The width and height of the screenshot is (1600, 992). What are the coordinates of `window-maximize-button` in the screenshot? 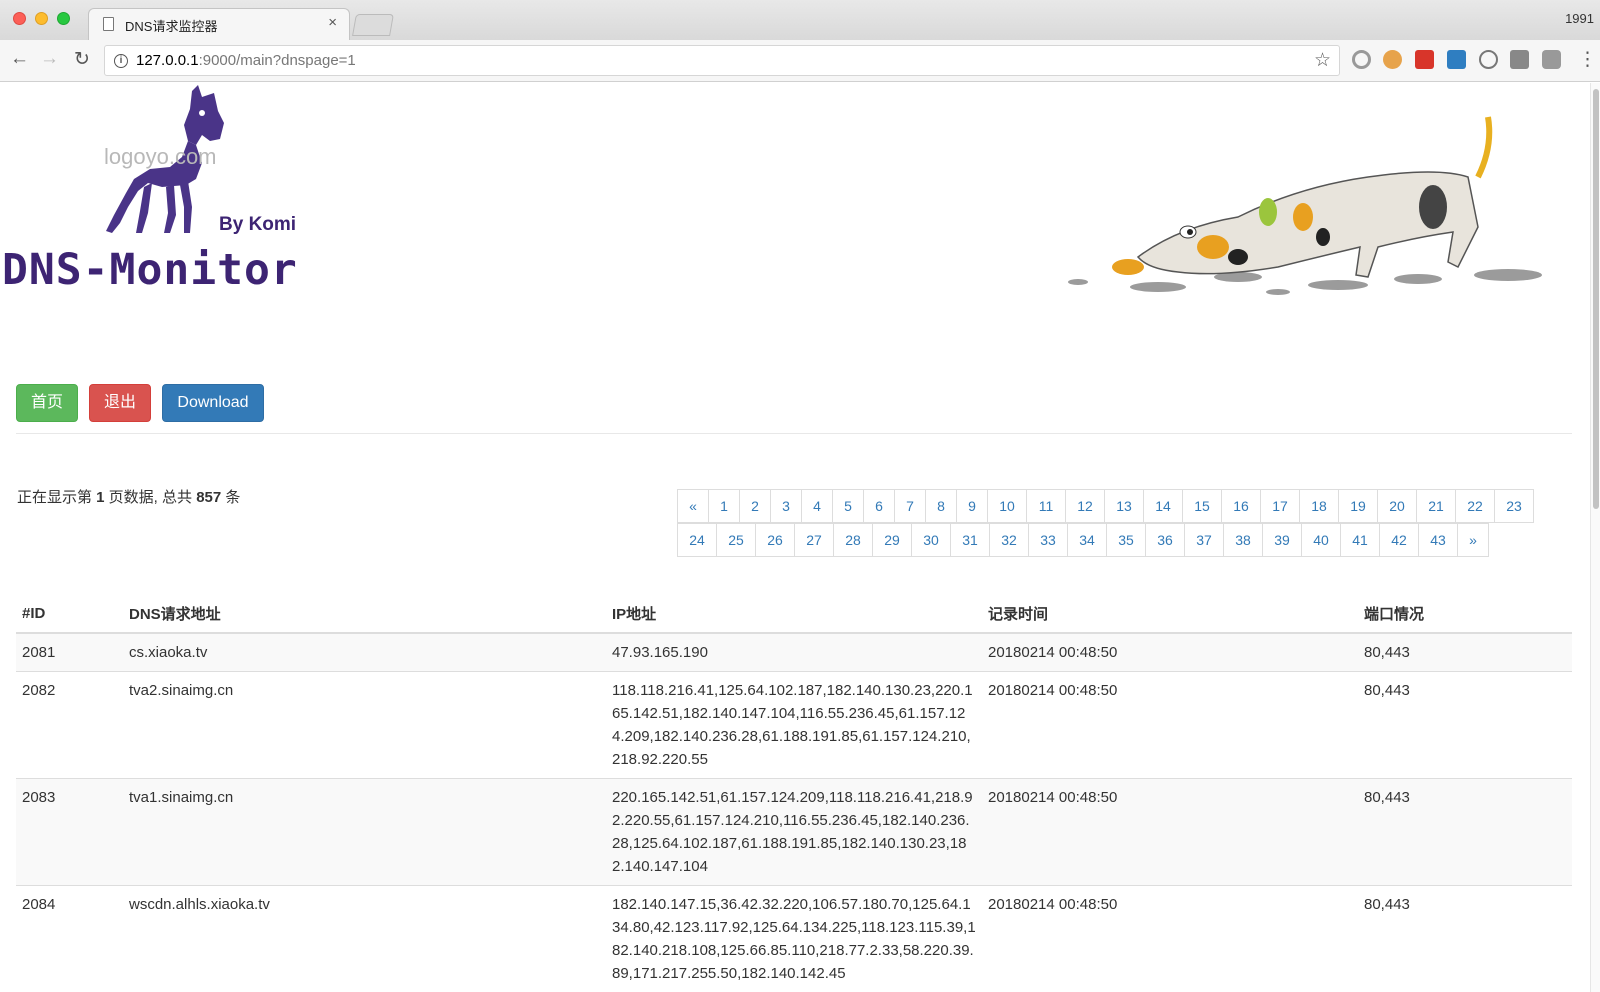 It's located at (63, 18).